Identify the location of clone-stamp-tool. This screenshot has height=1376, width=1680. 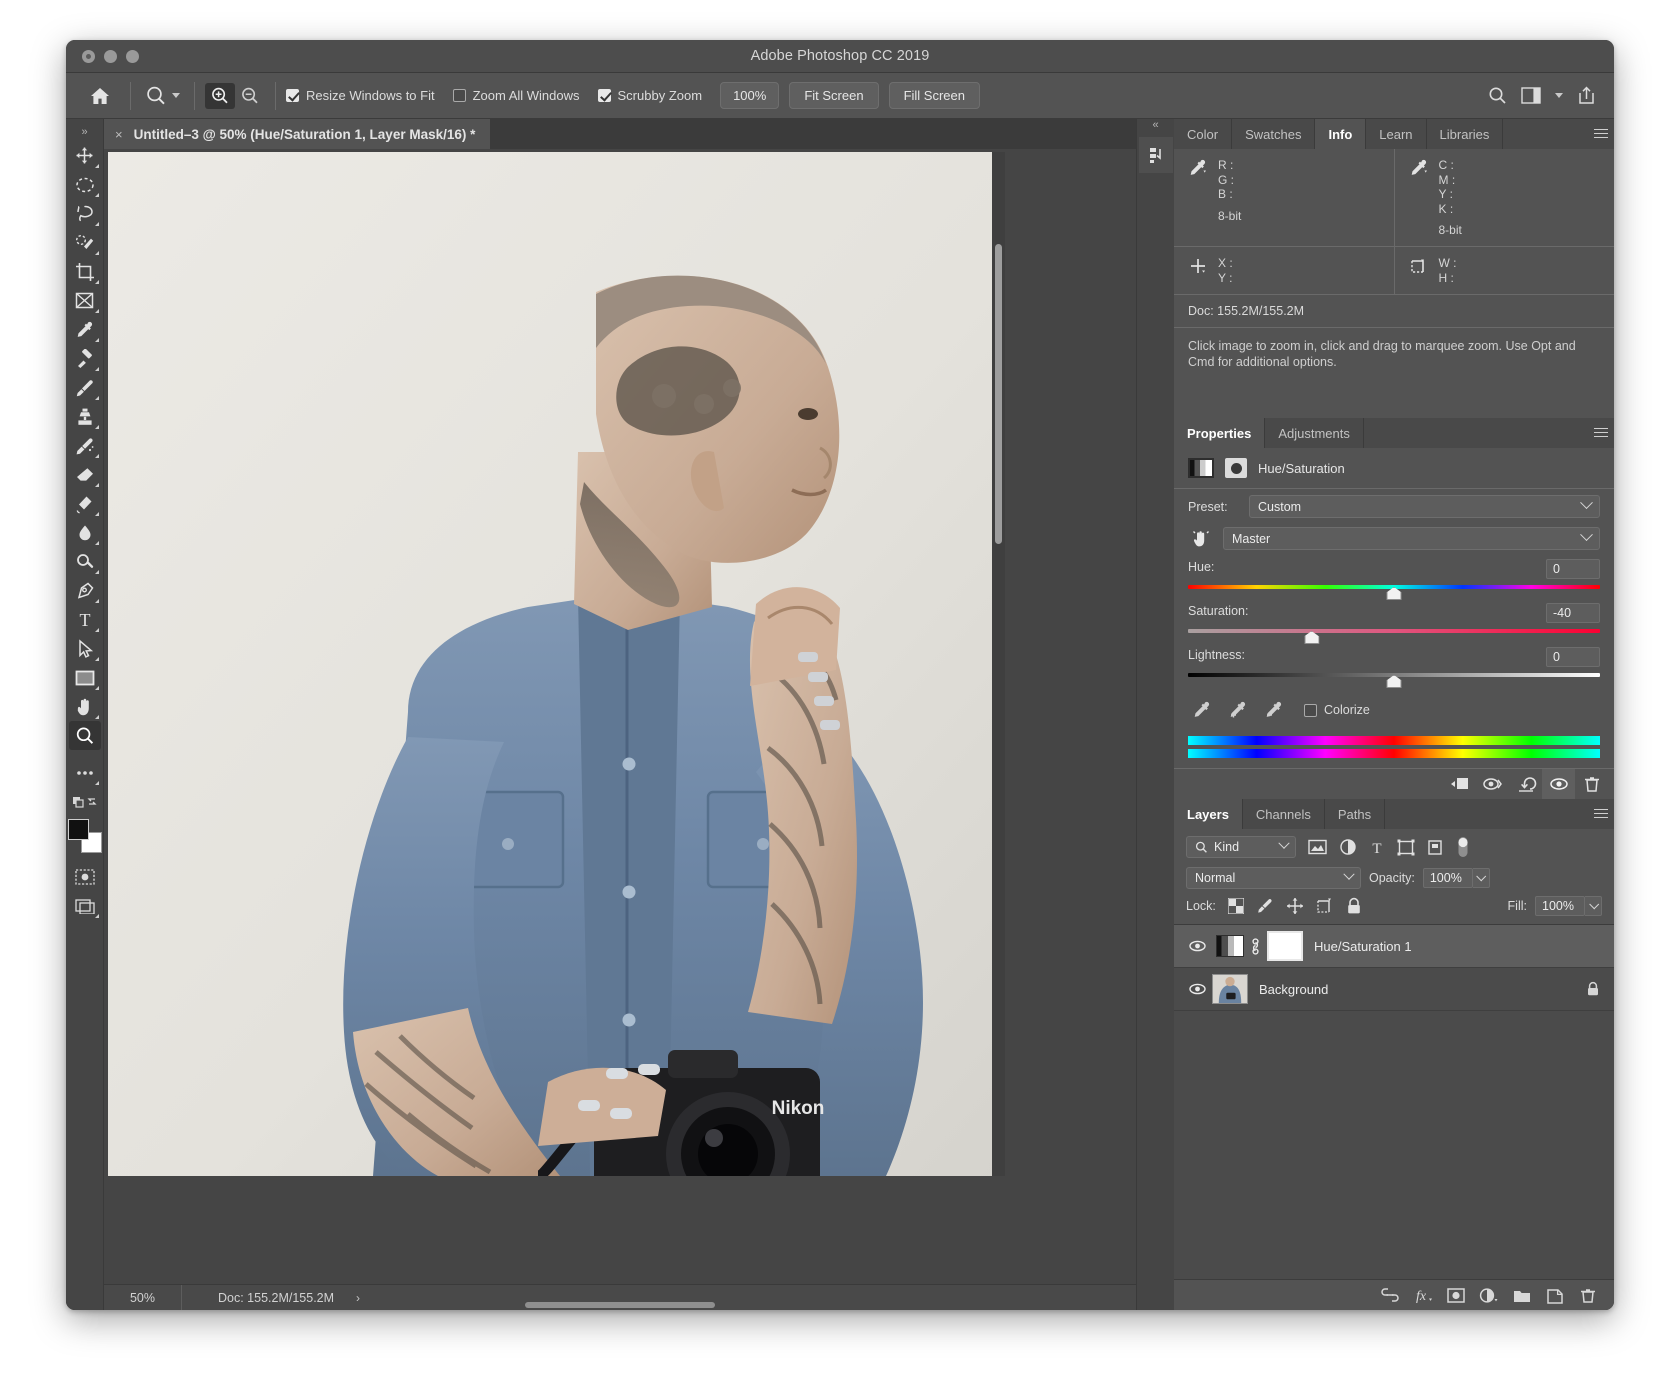
(85, 416).